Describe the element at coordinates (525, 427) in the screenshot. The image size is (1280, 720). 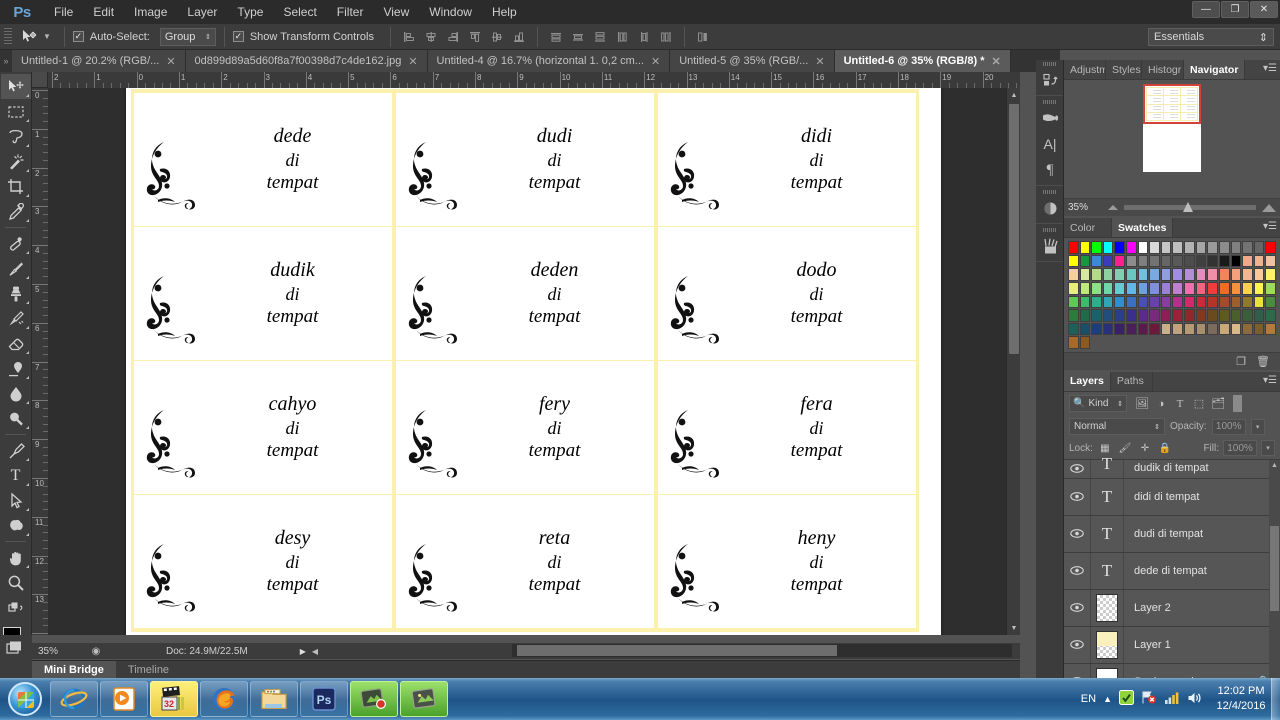
I see `label-card: fery di tempat` at that location.